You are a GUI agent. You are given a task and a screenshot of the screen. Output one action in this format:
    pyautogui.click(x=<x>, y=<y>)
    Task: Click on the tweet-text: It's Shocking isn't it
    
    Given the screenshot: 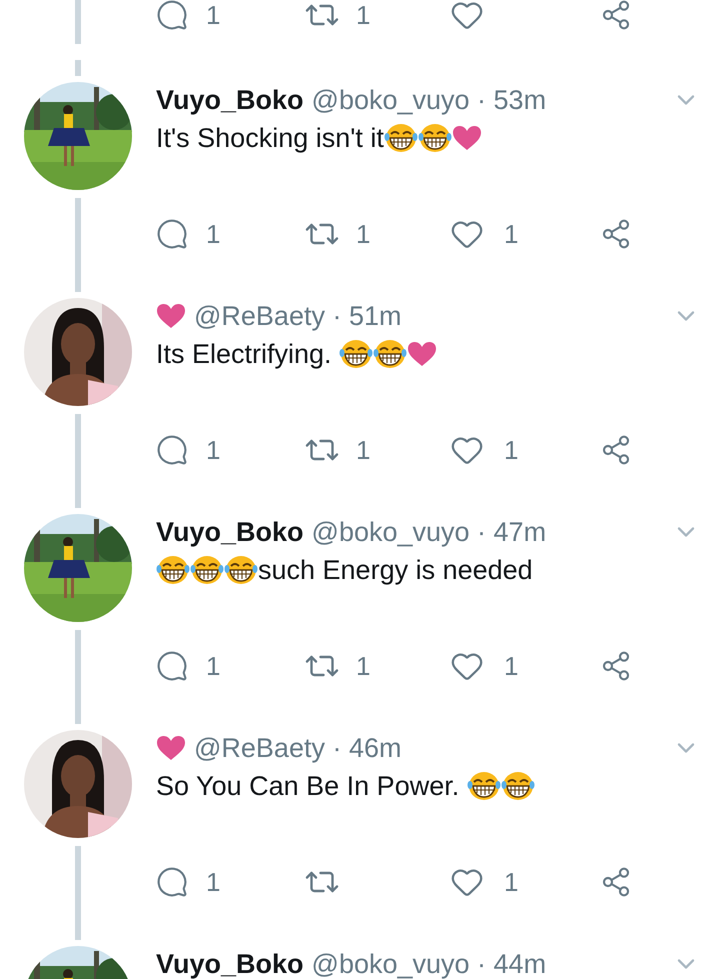 What is the action you would take?
    pyautogui.click(x=428, y=138)
    